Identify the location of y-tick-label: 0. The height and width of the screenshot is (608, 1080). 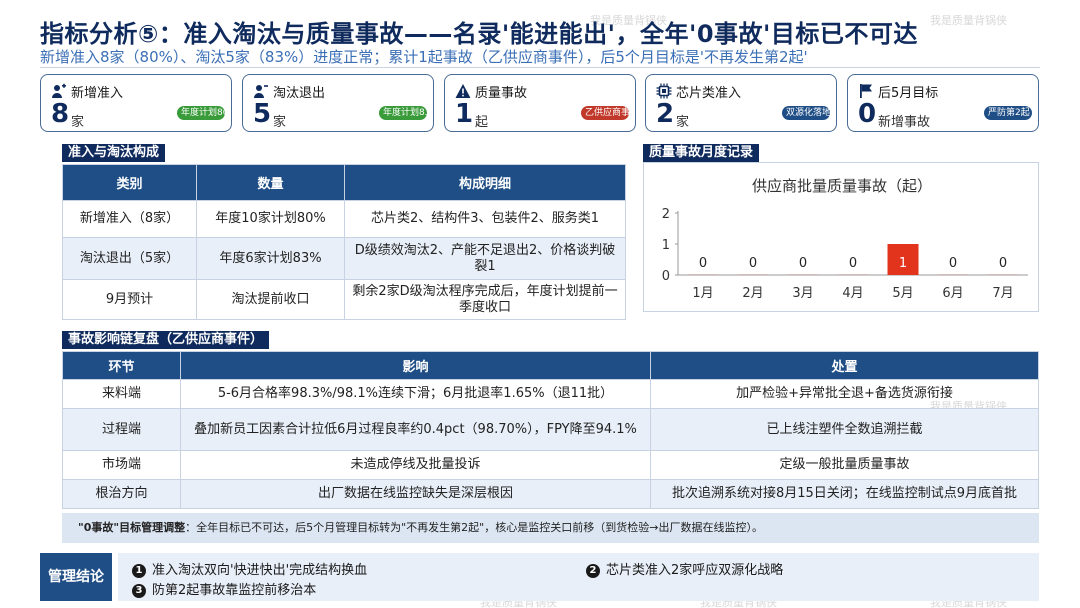
(666, 276).